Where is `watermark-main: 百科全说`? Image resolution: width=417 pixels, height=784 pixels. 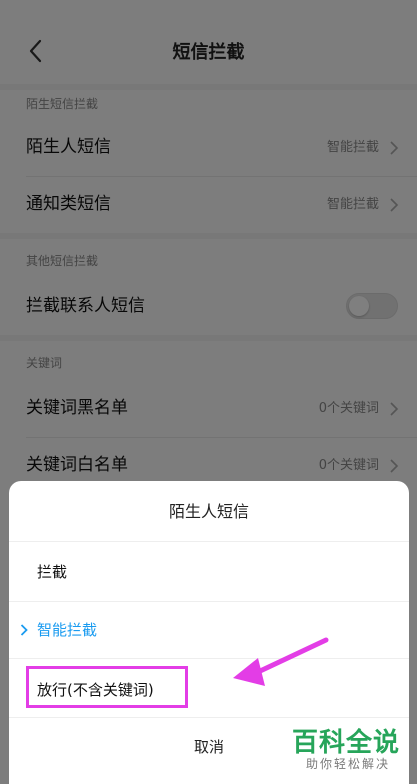
watermark-main: 百科全说 is located at coordinates (346, 743).